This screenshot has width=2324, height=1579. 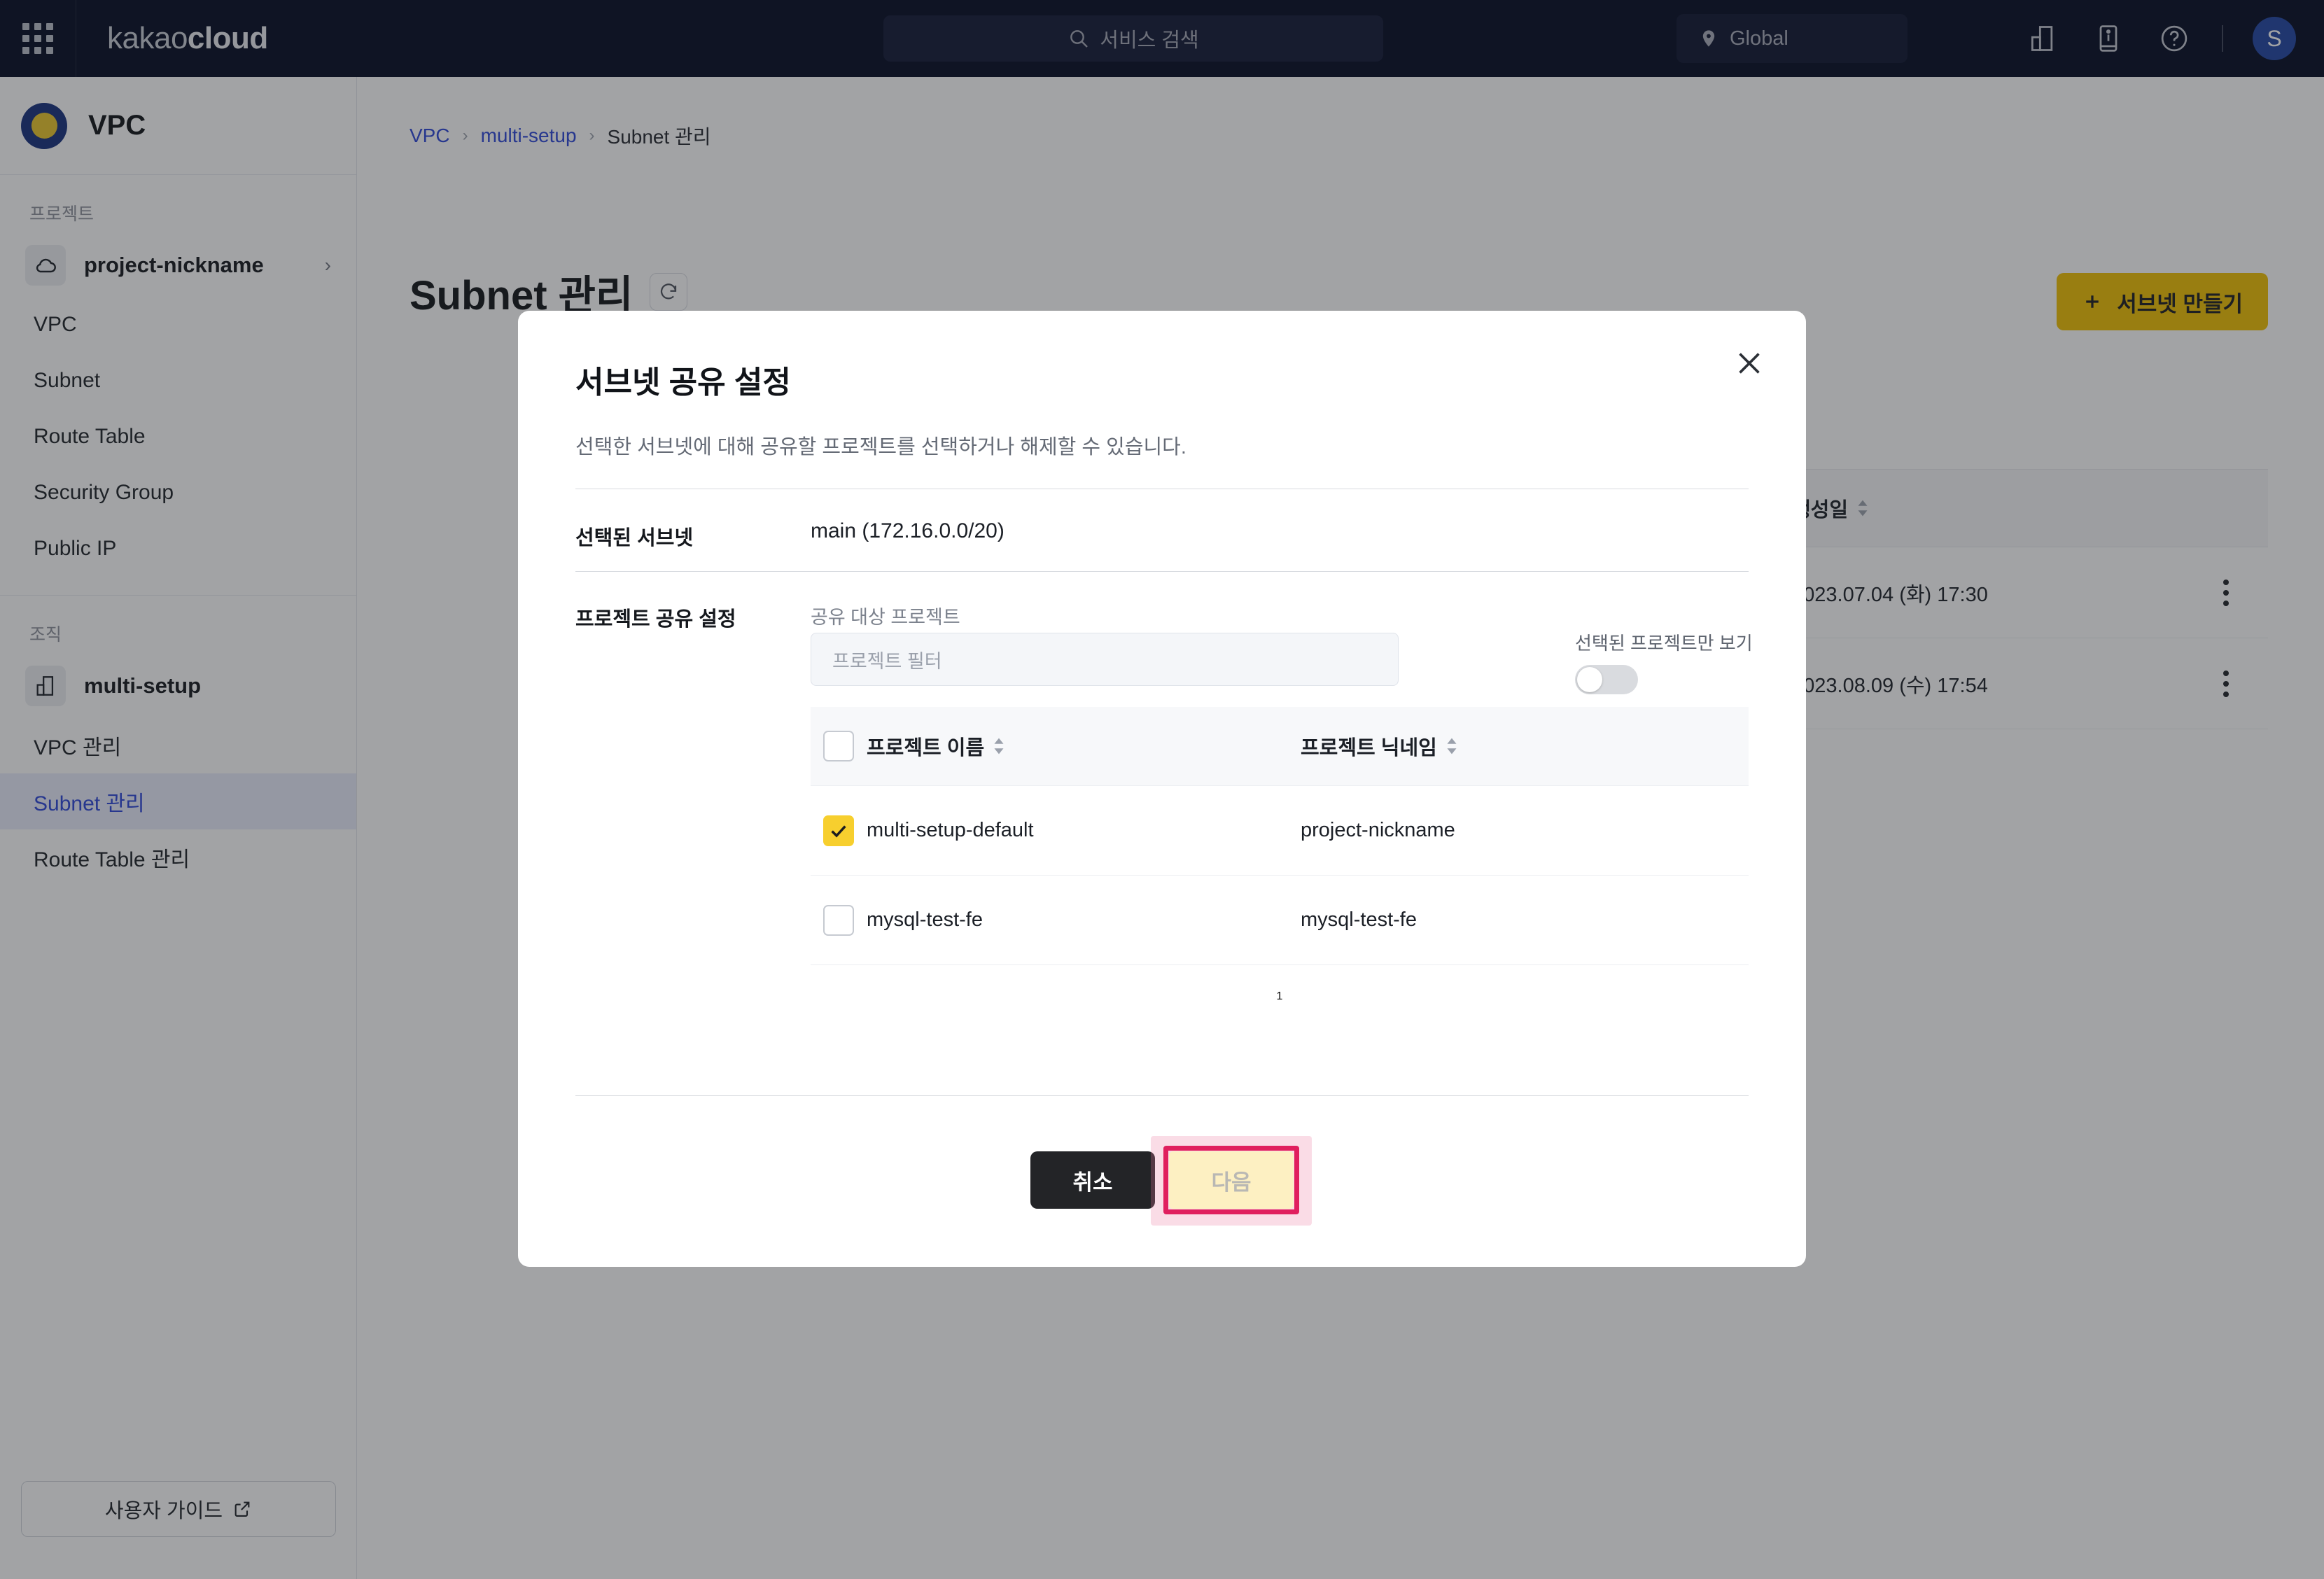 I want to click on selected-only-toggle-label: 선택된 프로젝트만 보기, so click(x=1664, y=643).